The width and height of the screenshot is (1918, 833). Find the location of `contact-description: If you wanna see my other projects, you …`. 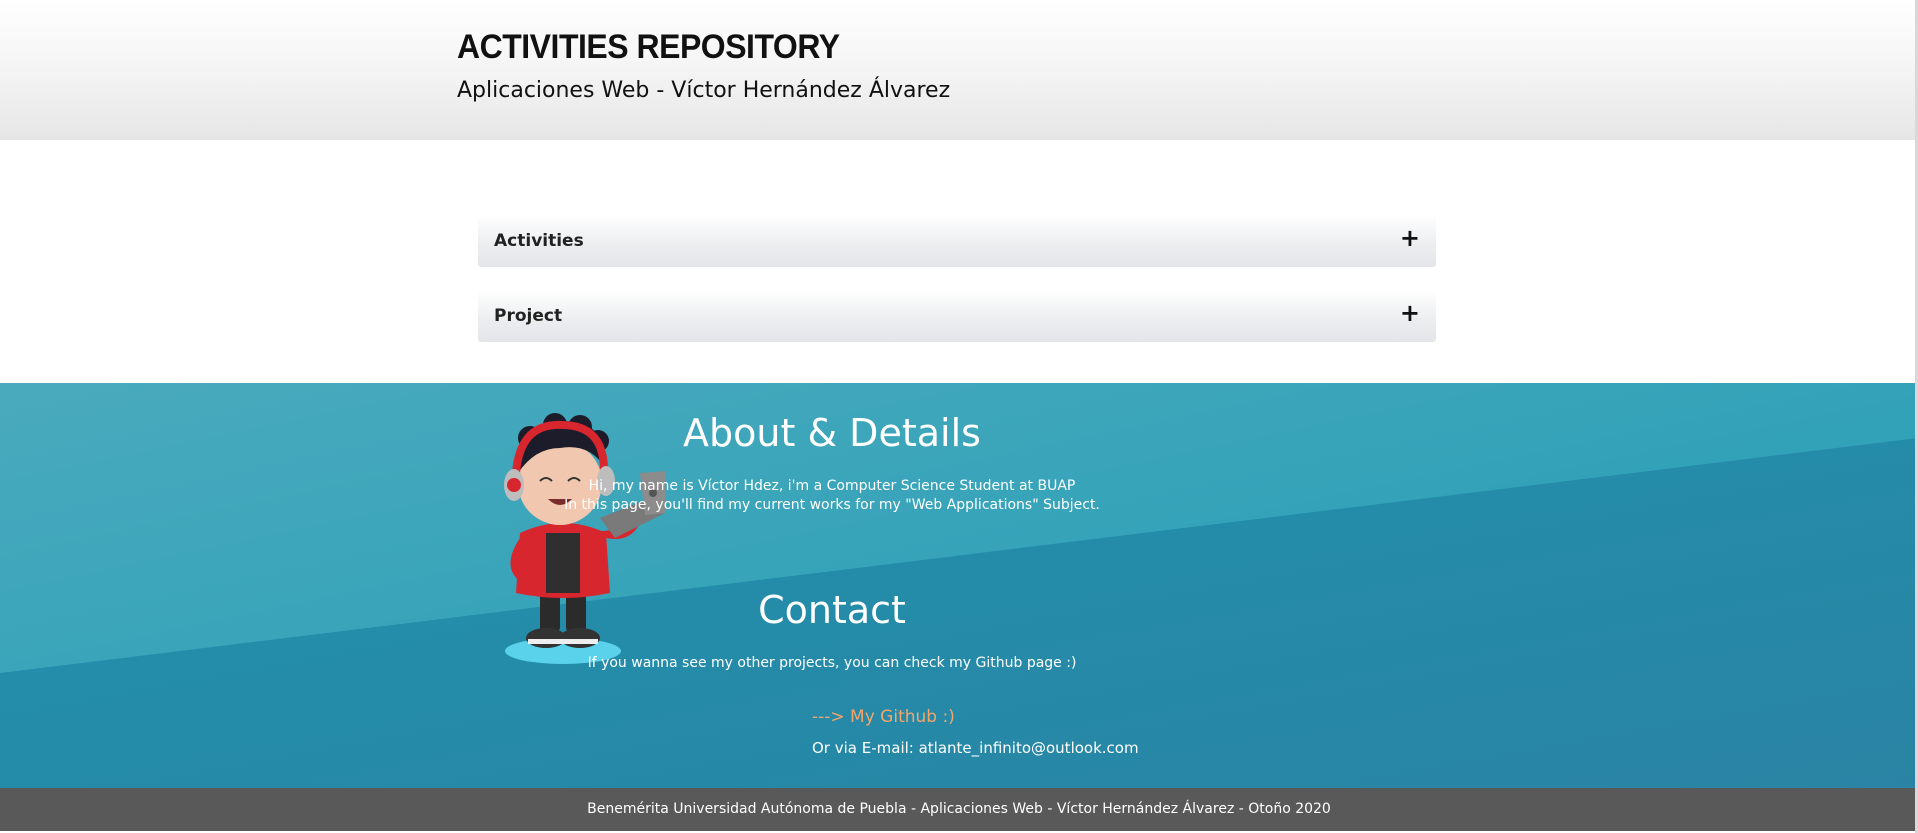

contact-description: If you wanna see my other projects, you … is located at coordinates (832, 663).